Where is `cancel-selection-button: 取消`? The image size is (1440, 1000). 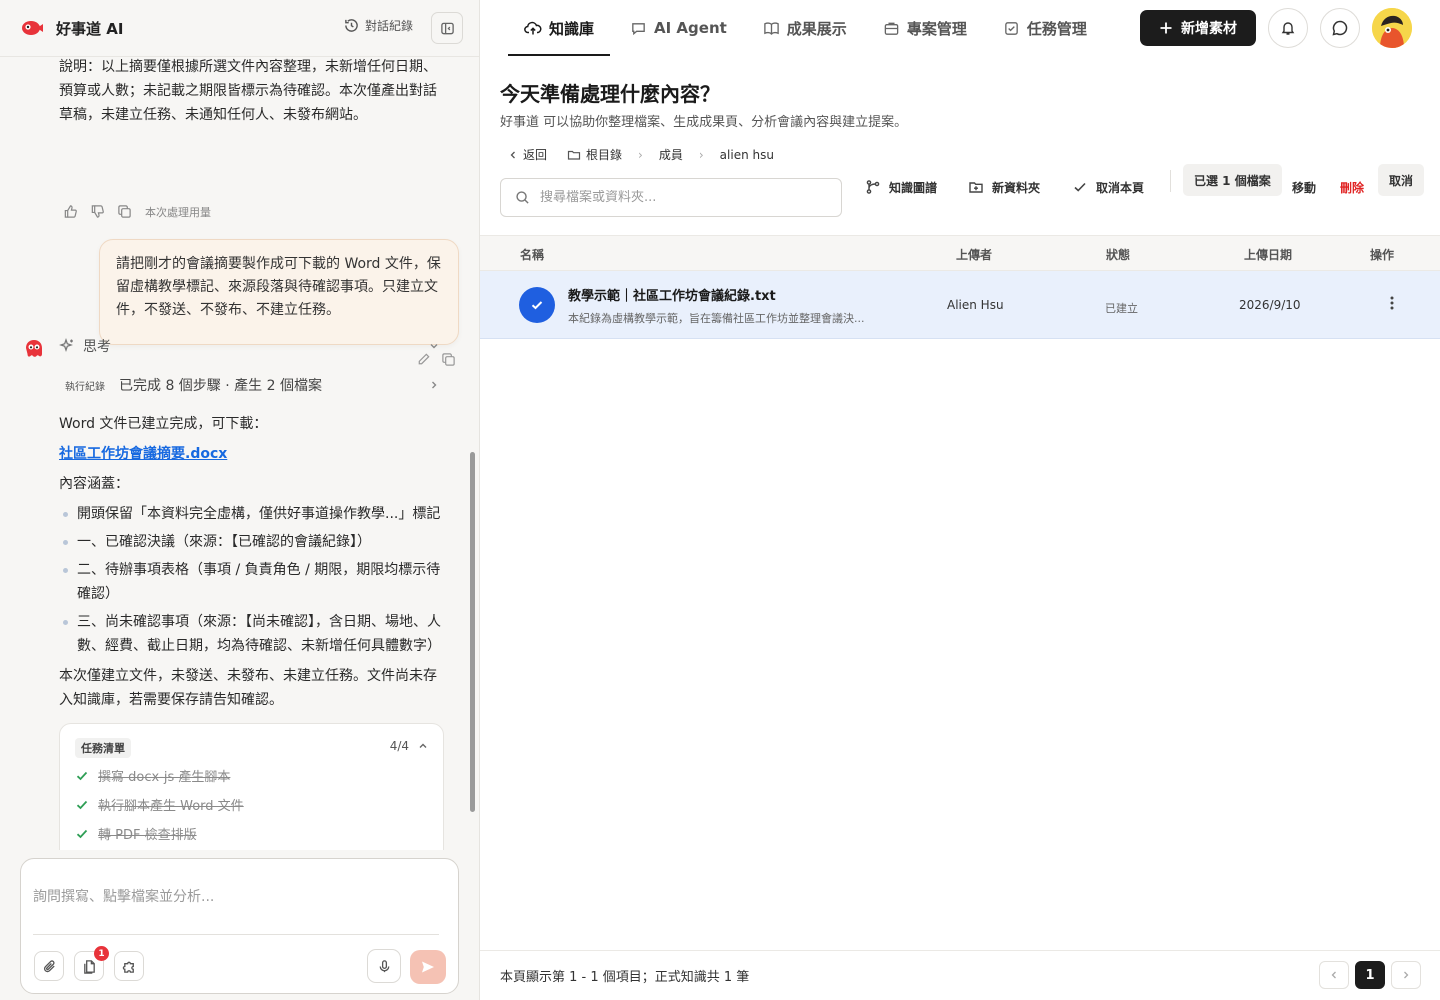 cancel-selection-button: 取消 is located at coordinates (1401, 180).